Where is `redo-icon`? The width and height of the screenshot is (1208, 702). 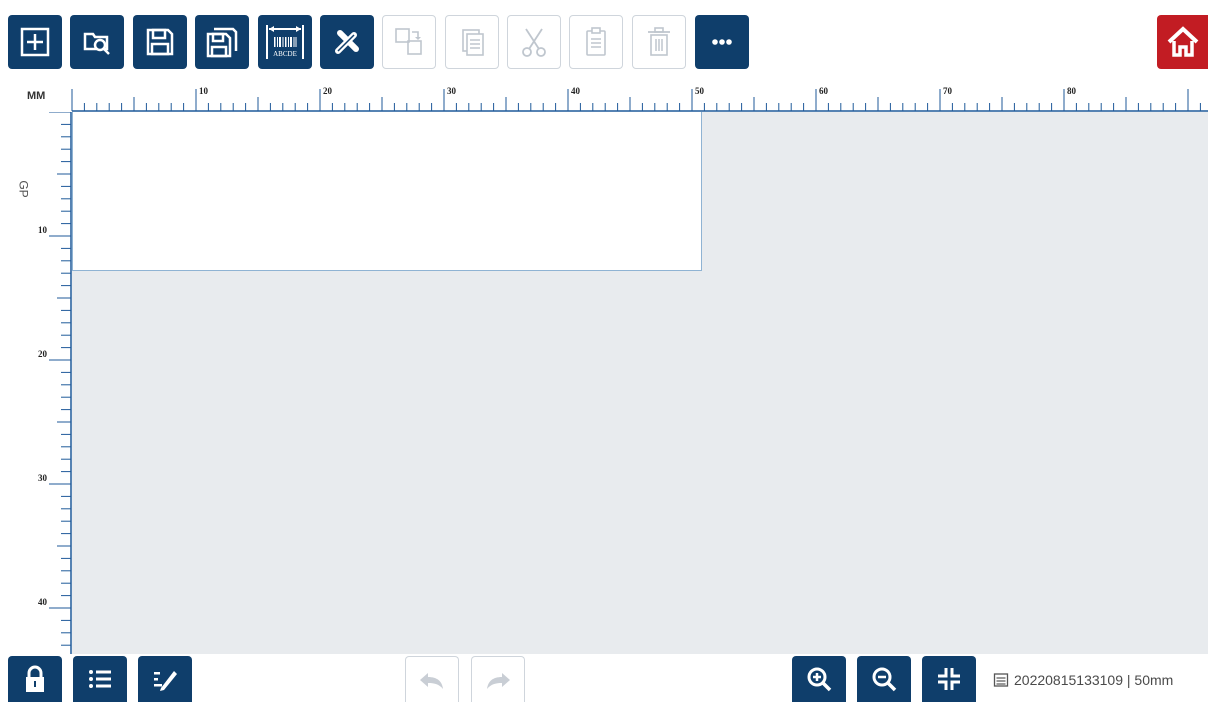 redo-icon is located at coordinates (498, 680).